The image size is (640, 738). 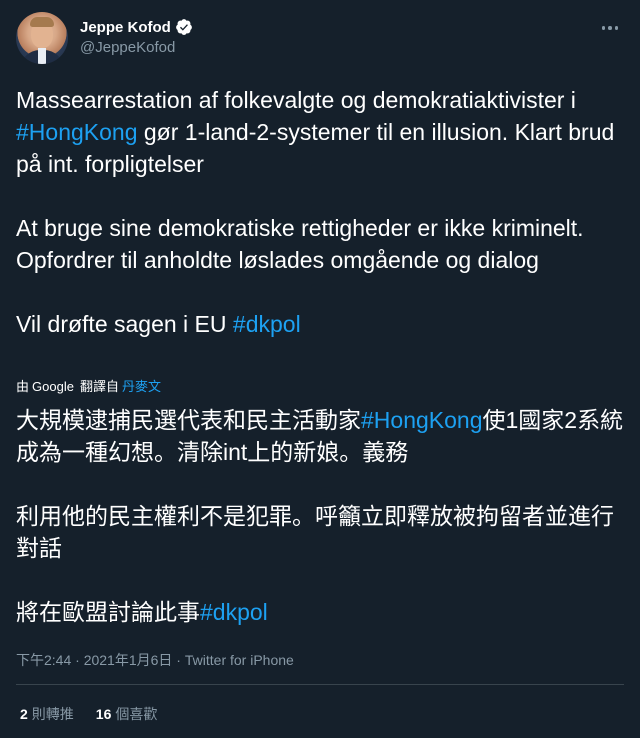 What do you see at coordinates (23, 386) in the screenshot?
I see `translation-by: 由` at bounding box center [23, 386].